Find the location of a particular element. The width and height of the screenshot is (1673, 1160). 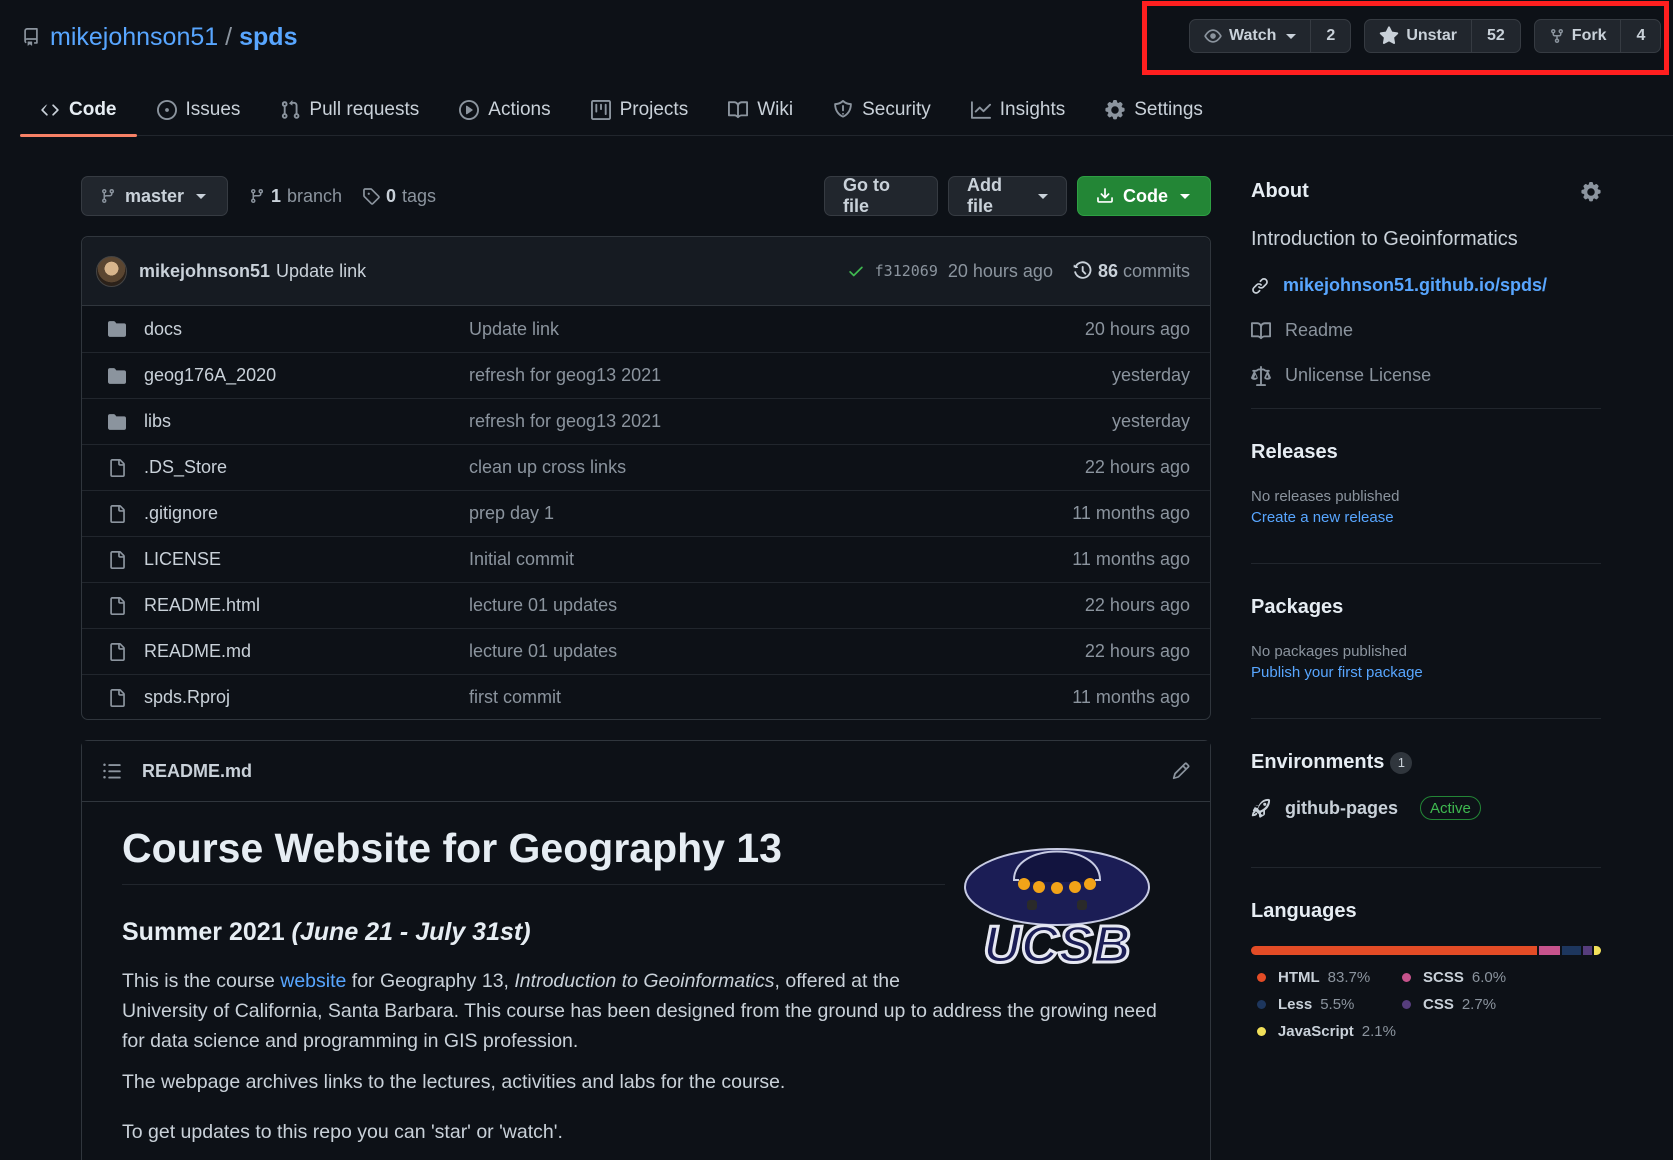

file-commit-message-link: clean up cross links is located at coordinates (724, 467).